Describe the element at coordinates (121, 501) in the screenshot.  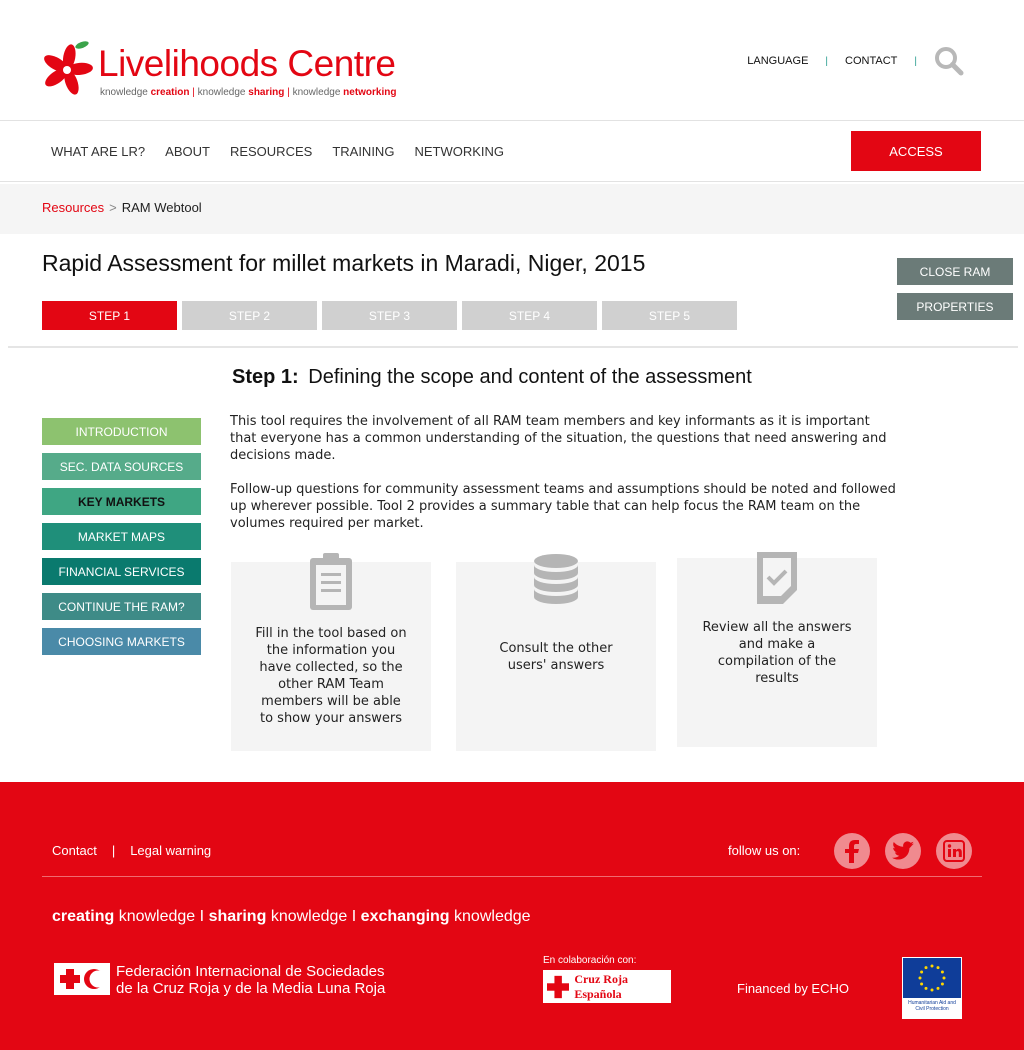
I see `menu-item-key-markets: KEY MARKETS` at that location.